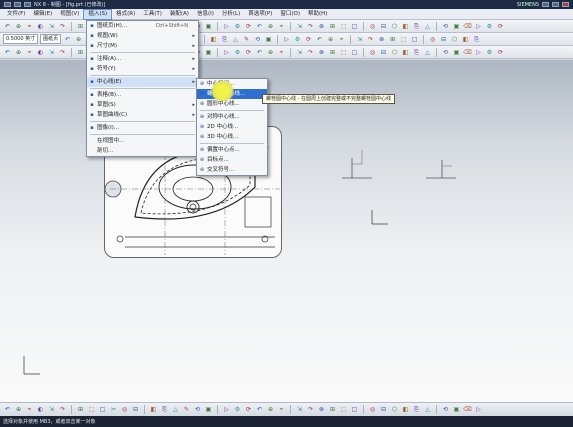 The width and height of the screenshot is (573, 427). Describe the element at coordinates (51, 409) in the screenshot. I see `tool-button-icon: ⇲` at that location.